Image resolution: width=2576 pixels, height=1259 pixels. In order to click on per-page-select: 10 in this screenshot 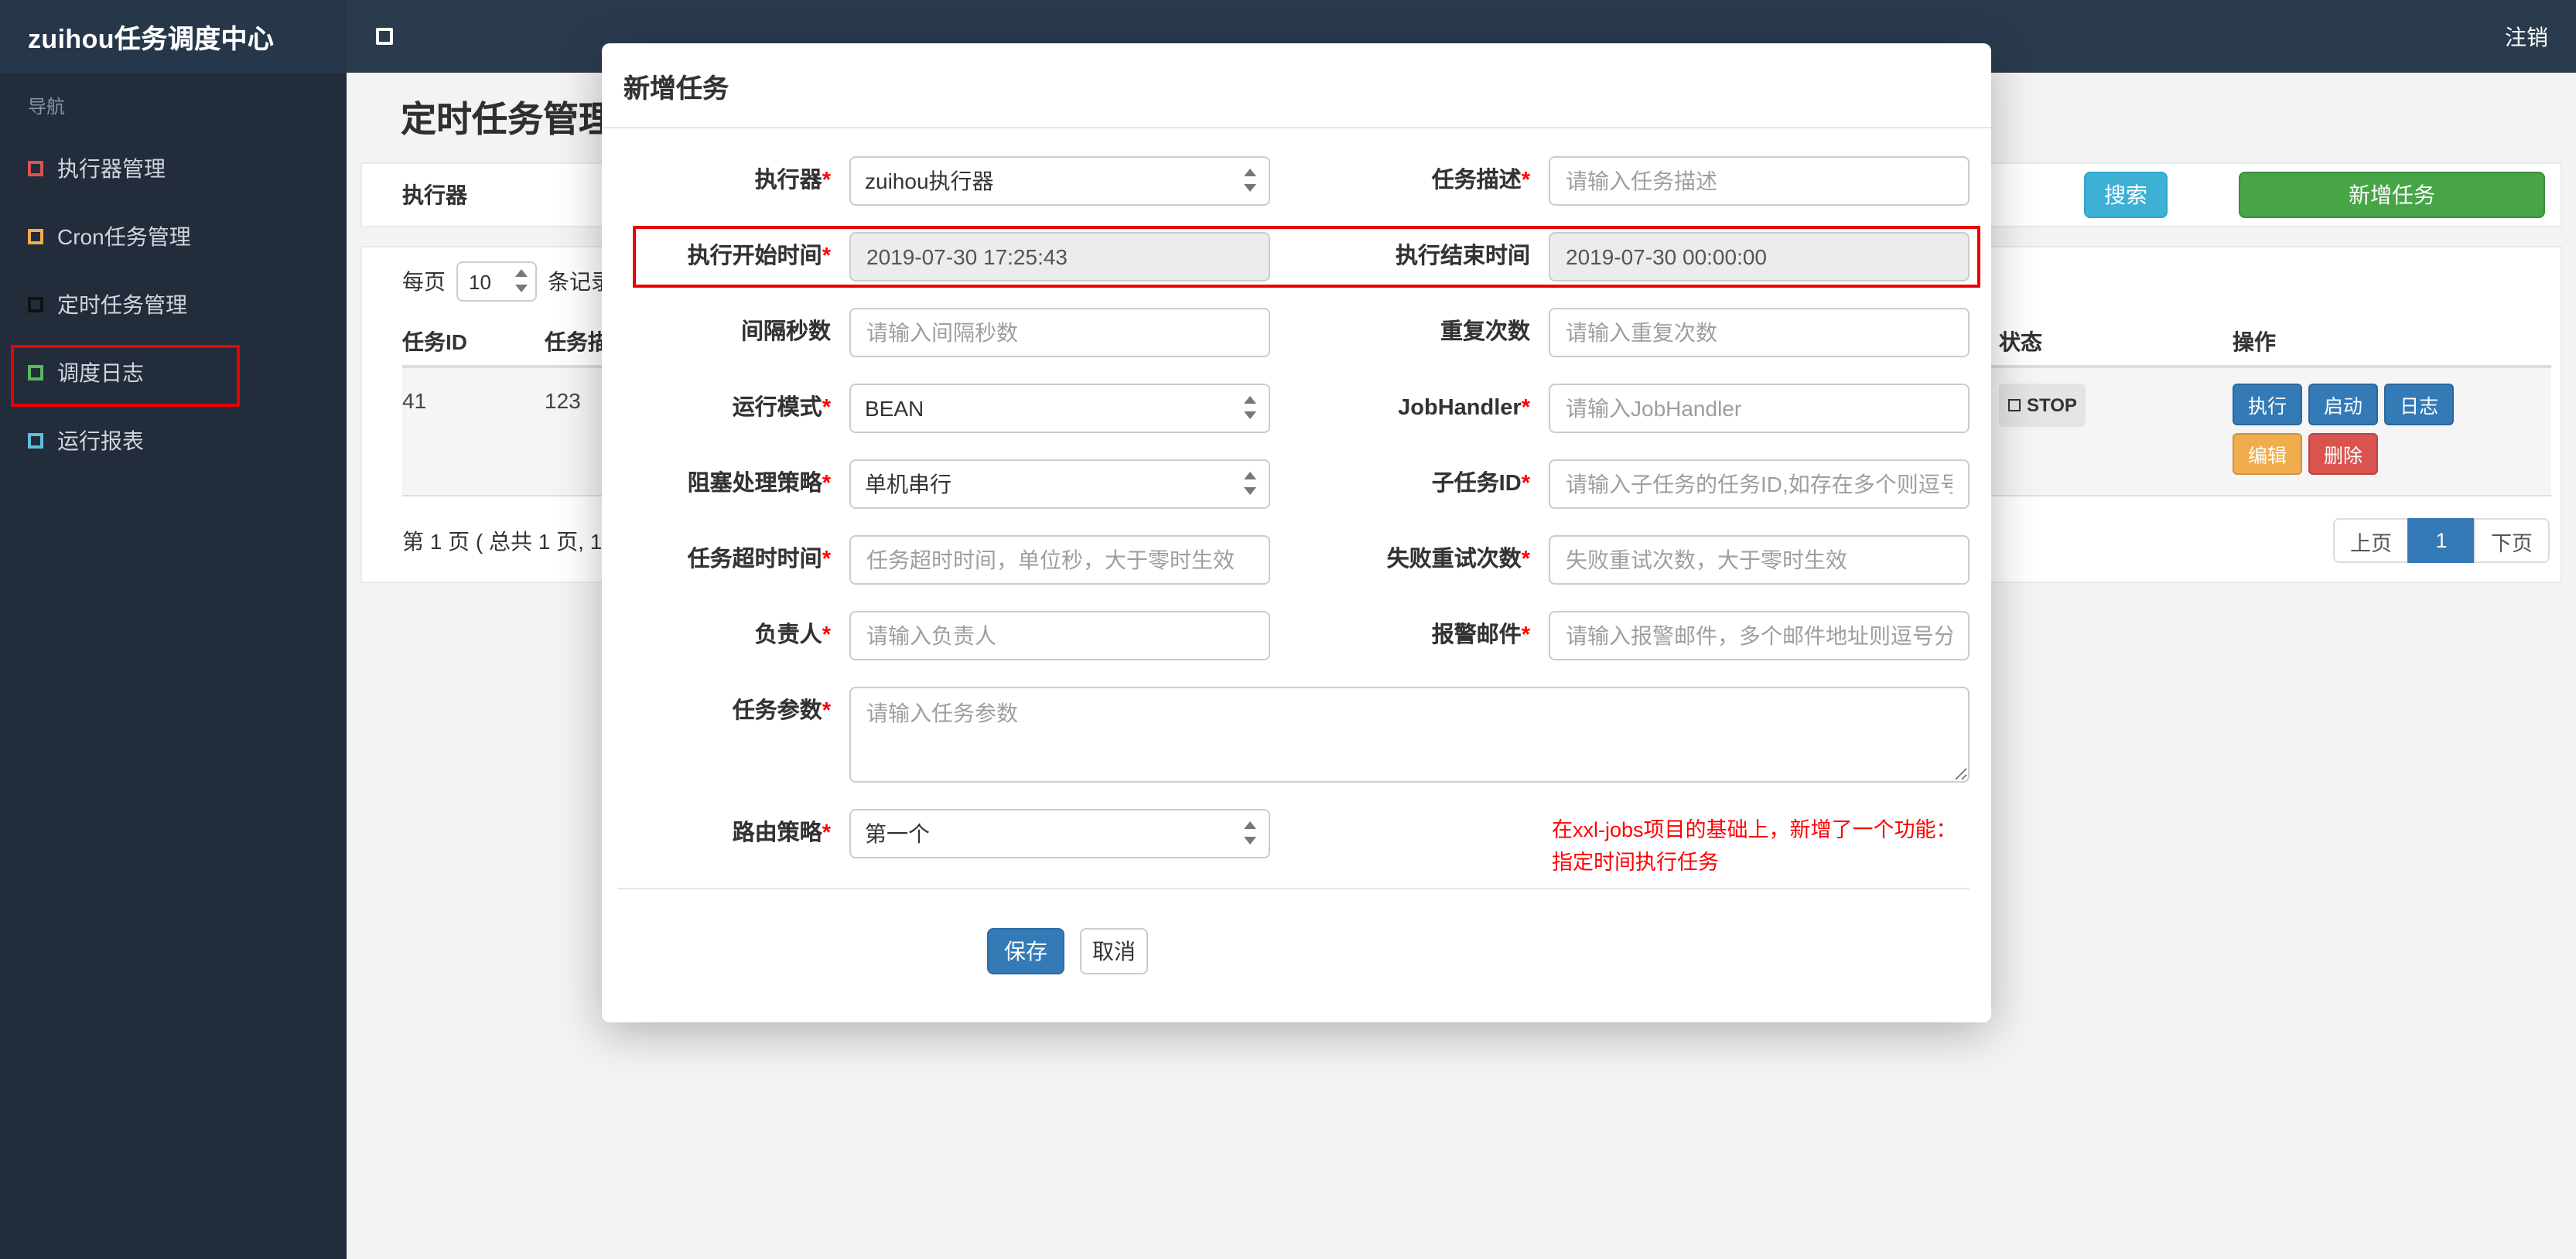, I will do `click(496, 282)`.